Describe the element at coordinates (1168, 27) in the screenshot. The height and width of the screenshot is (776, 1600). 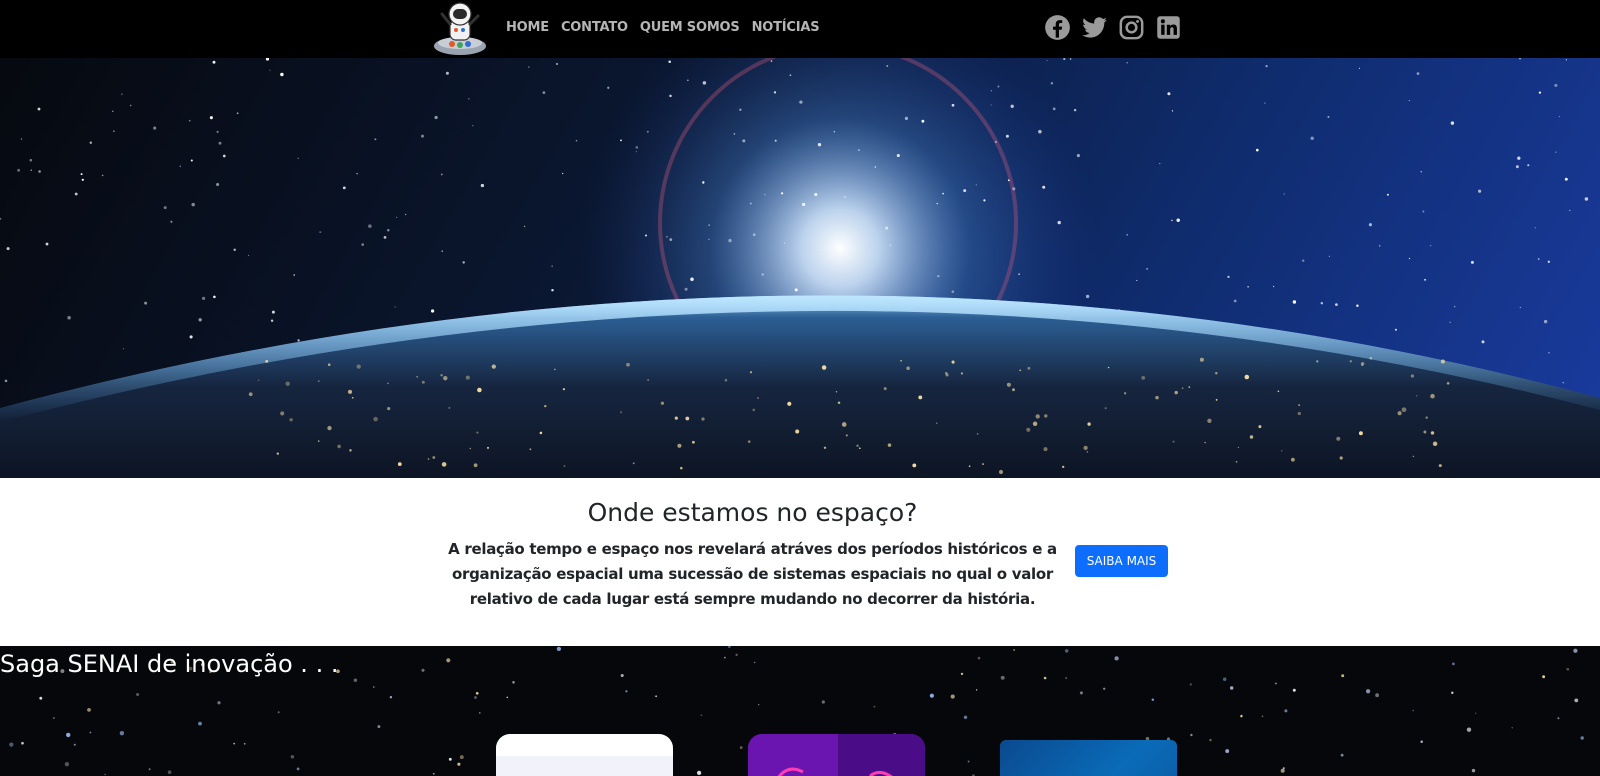
I see `linkedin-icon` at that location.